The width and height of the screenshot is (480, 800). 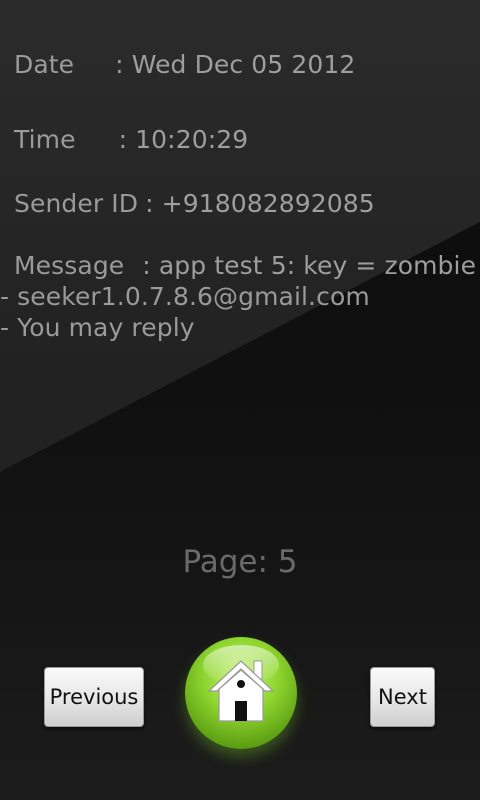 I want to click on date-value: : Wed Dec 05 2012, so click(x=235, y=64).